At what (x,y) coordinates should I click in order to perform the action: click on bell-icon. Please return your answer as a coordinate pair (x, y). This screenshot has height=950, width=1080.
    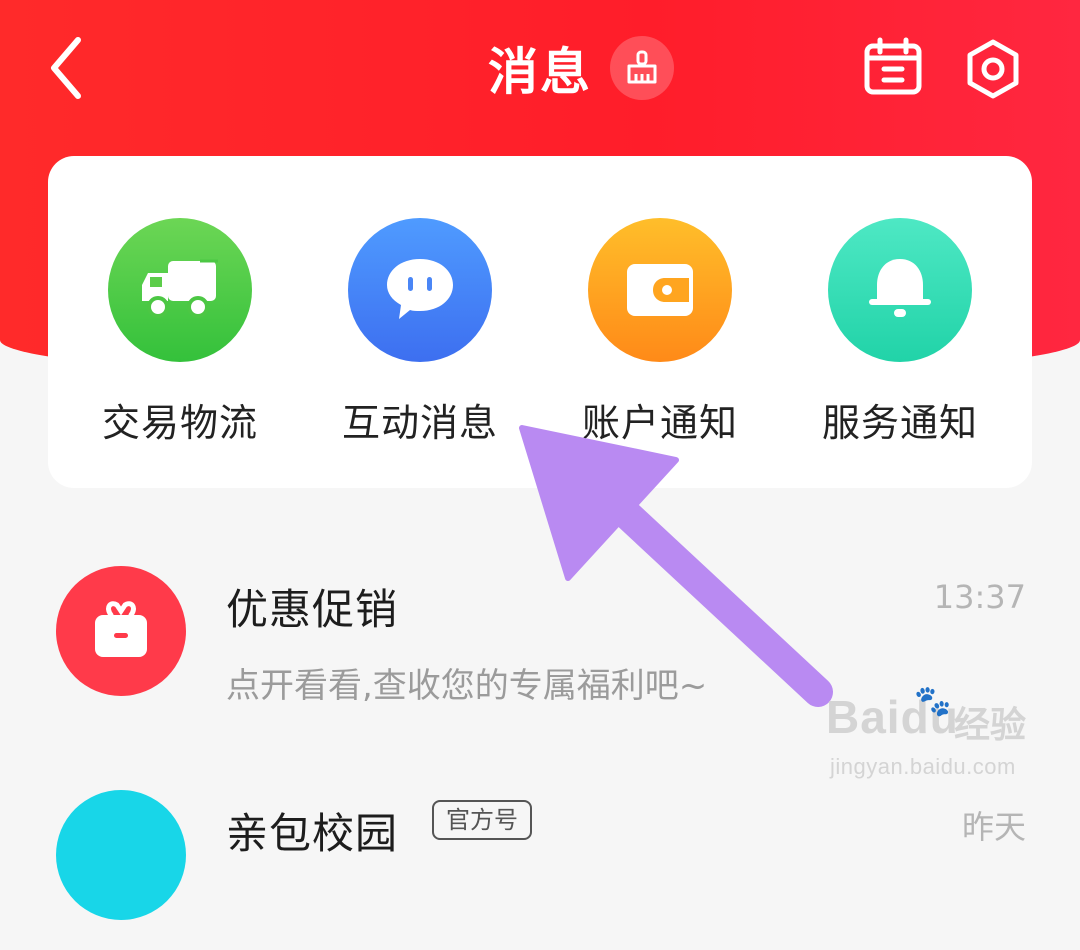
    Looking at the image, I should click on (900, 288).